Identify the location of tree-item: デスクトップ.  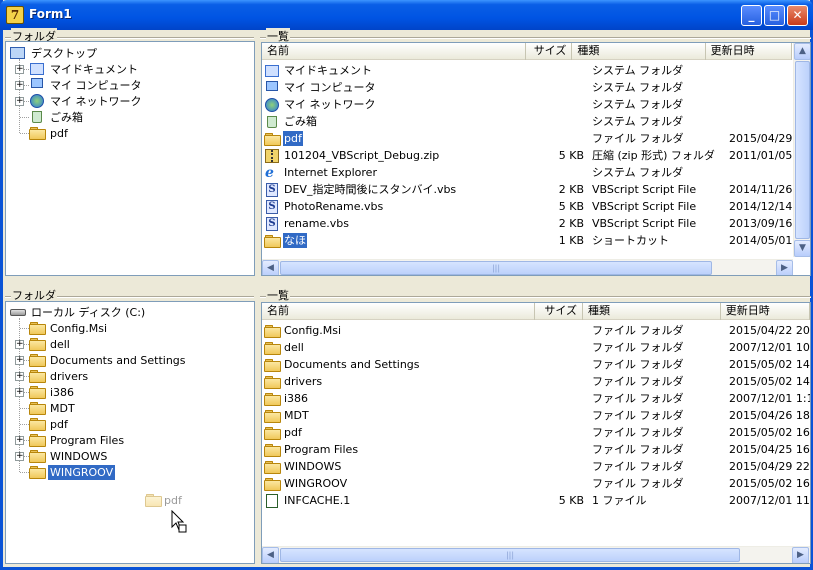
(54, 53).